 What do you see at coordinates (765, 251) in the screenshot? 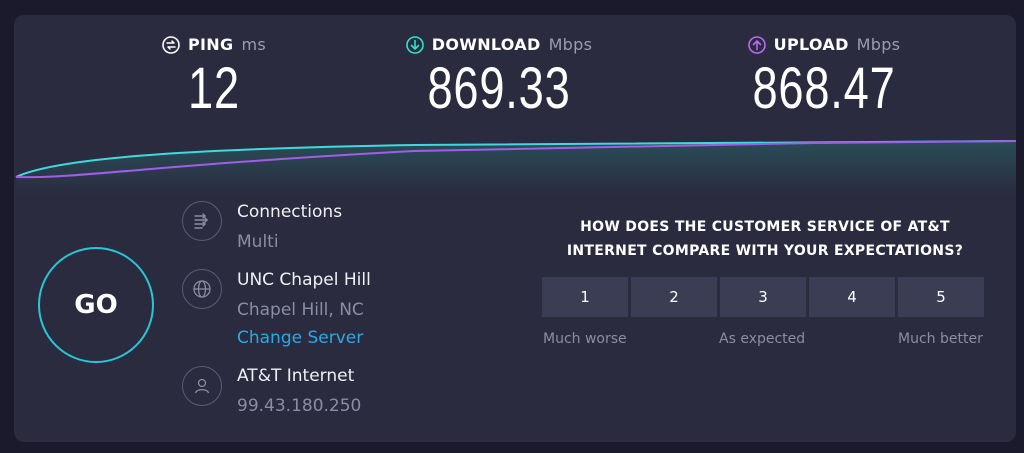
I see `survey-question-line2: INTERNET COMPARE WITH YOUR EXPECTATIONS?` at bounding box center [765, 251].